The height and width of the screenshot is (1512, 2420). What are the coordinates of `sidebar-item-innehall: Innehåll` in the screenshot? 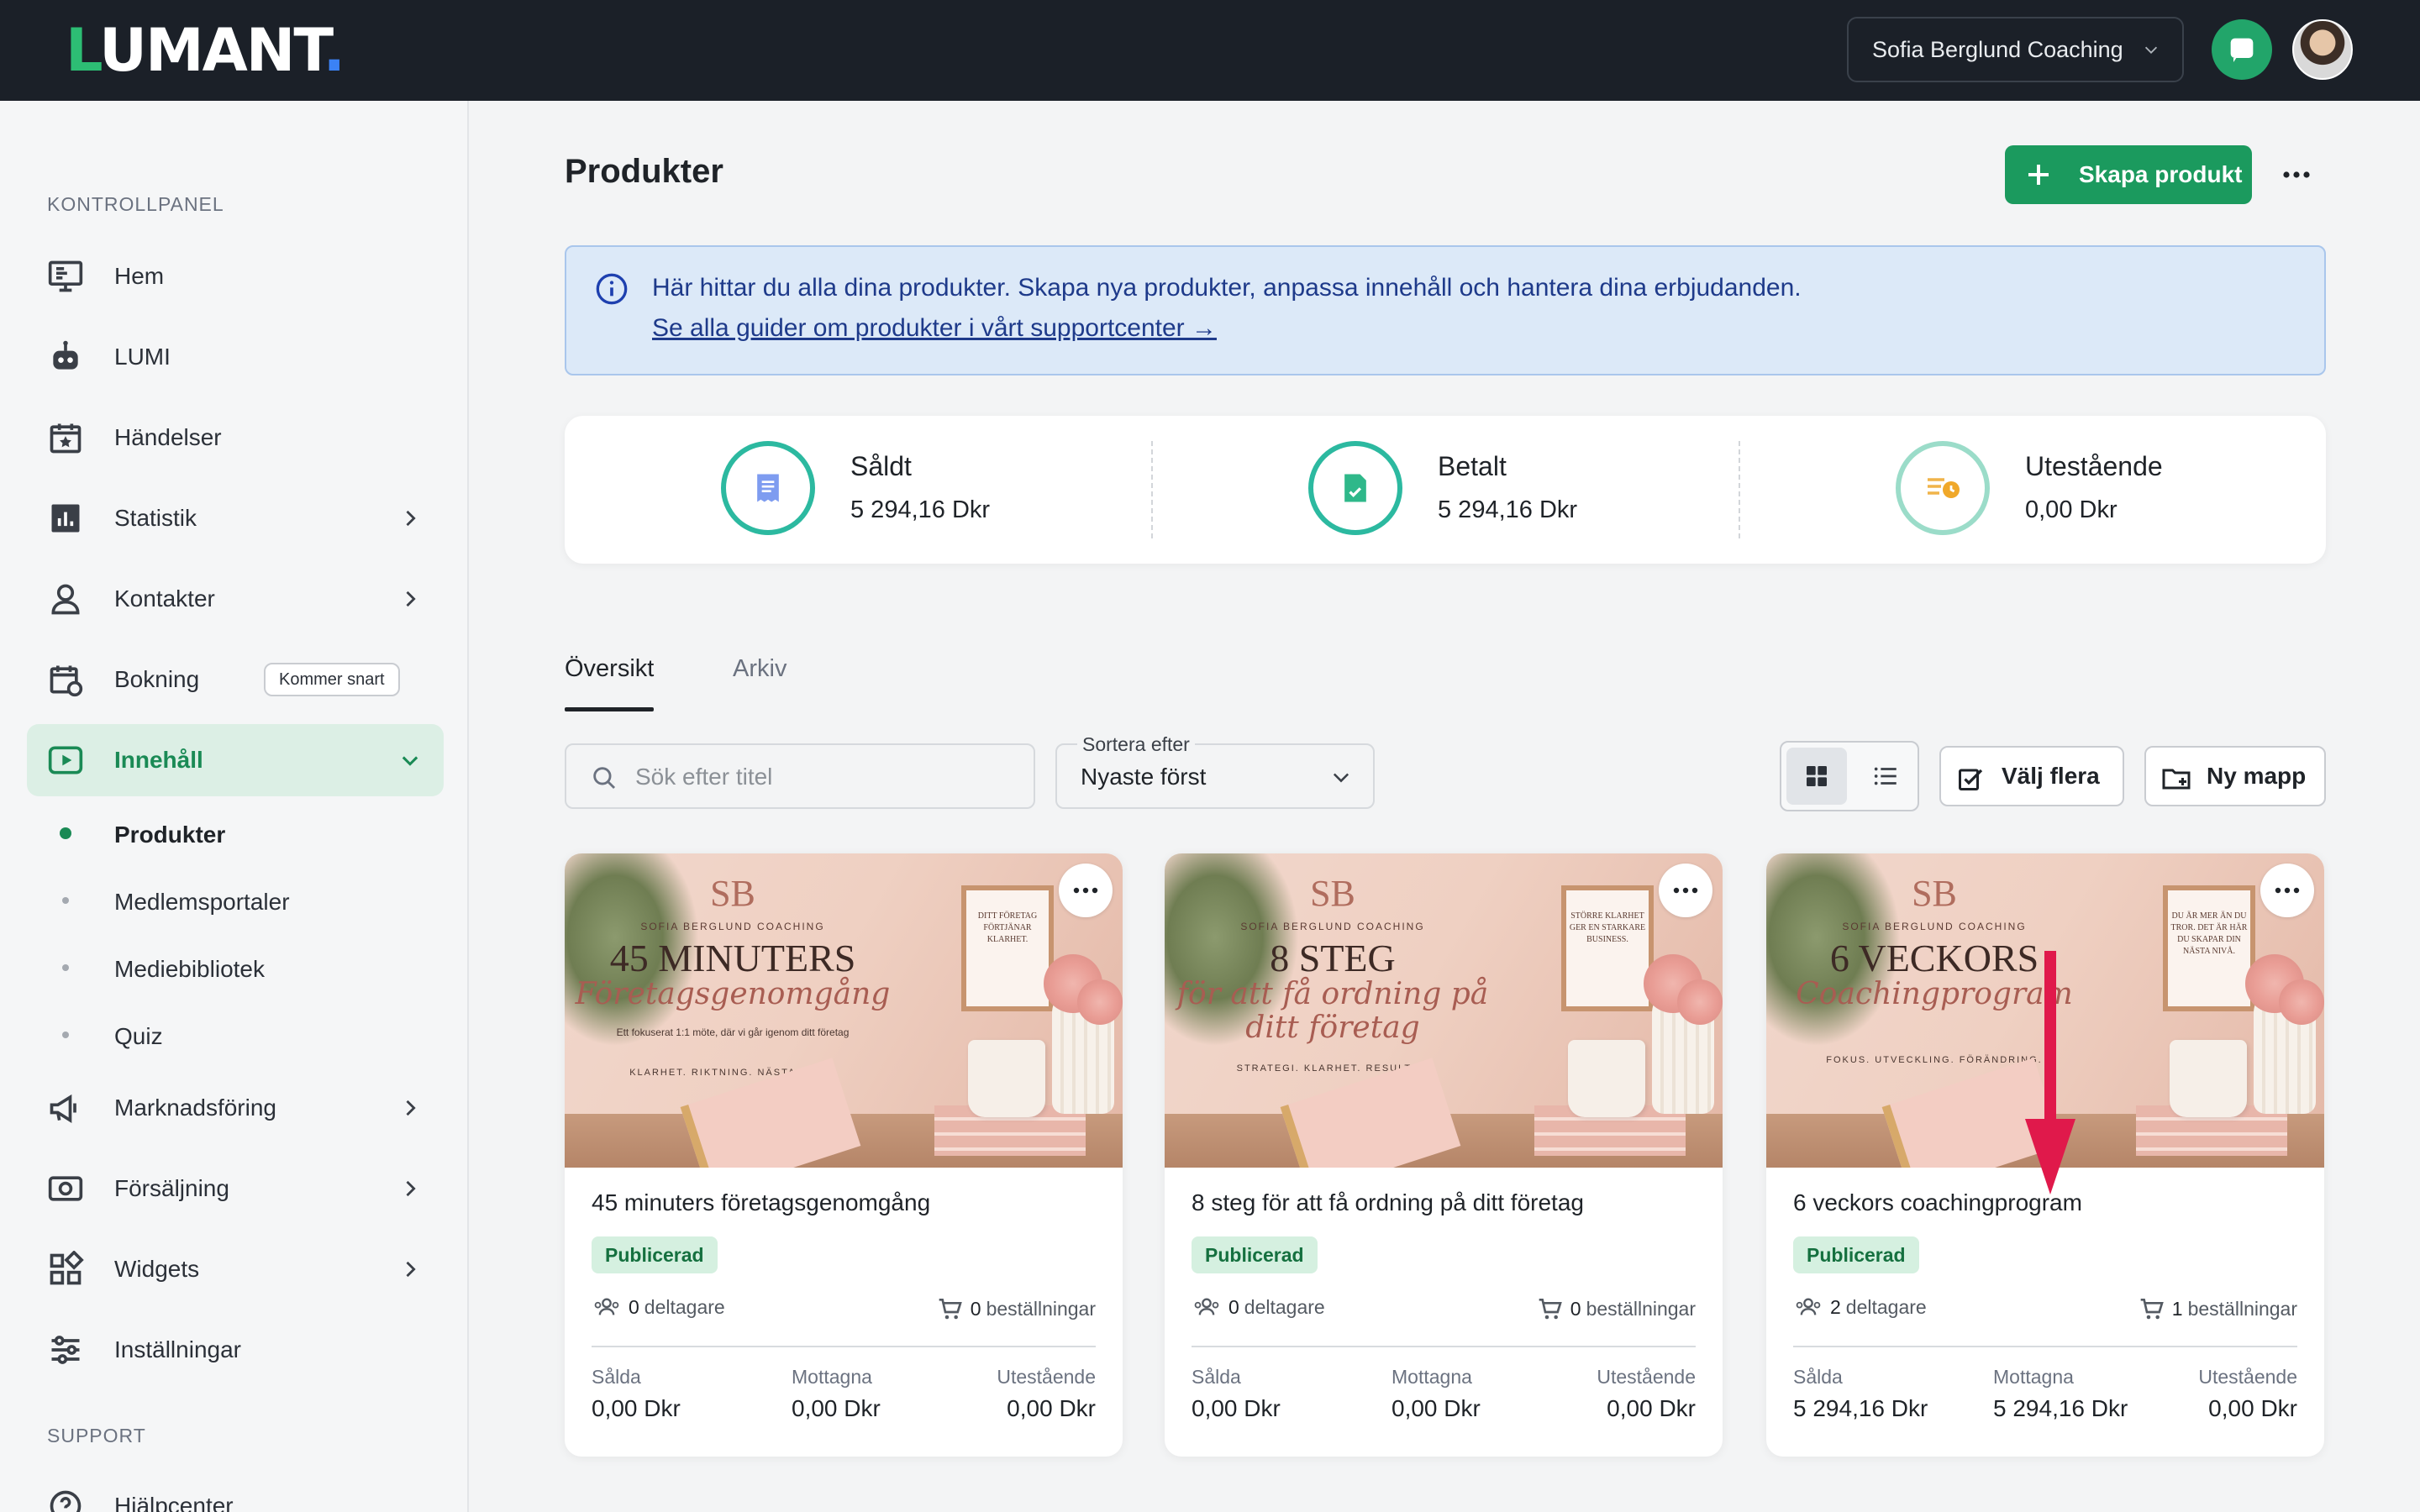 It's located at (235, 760).